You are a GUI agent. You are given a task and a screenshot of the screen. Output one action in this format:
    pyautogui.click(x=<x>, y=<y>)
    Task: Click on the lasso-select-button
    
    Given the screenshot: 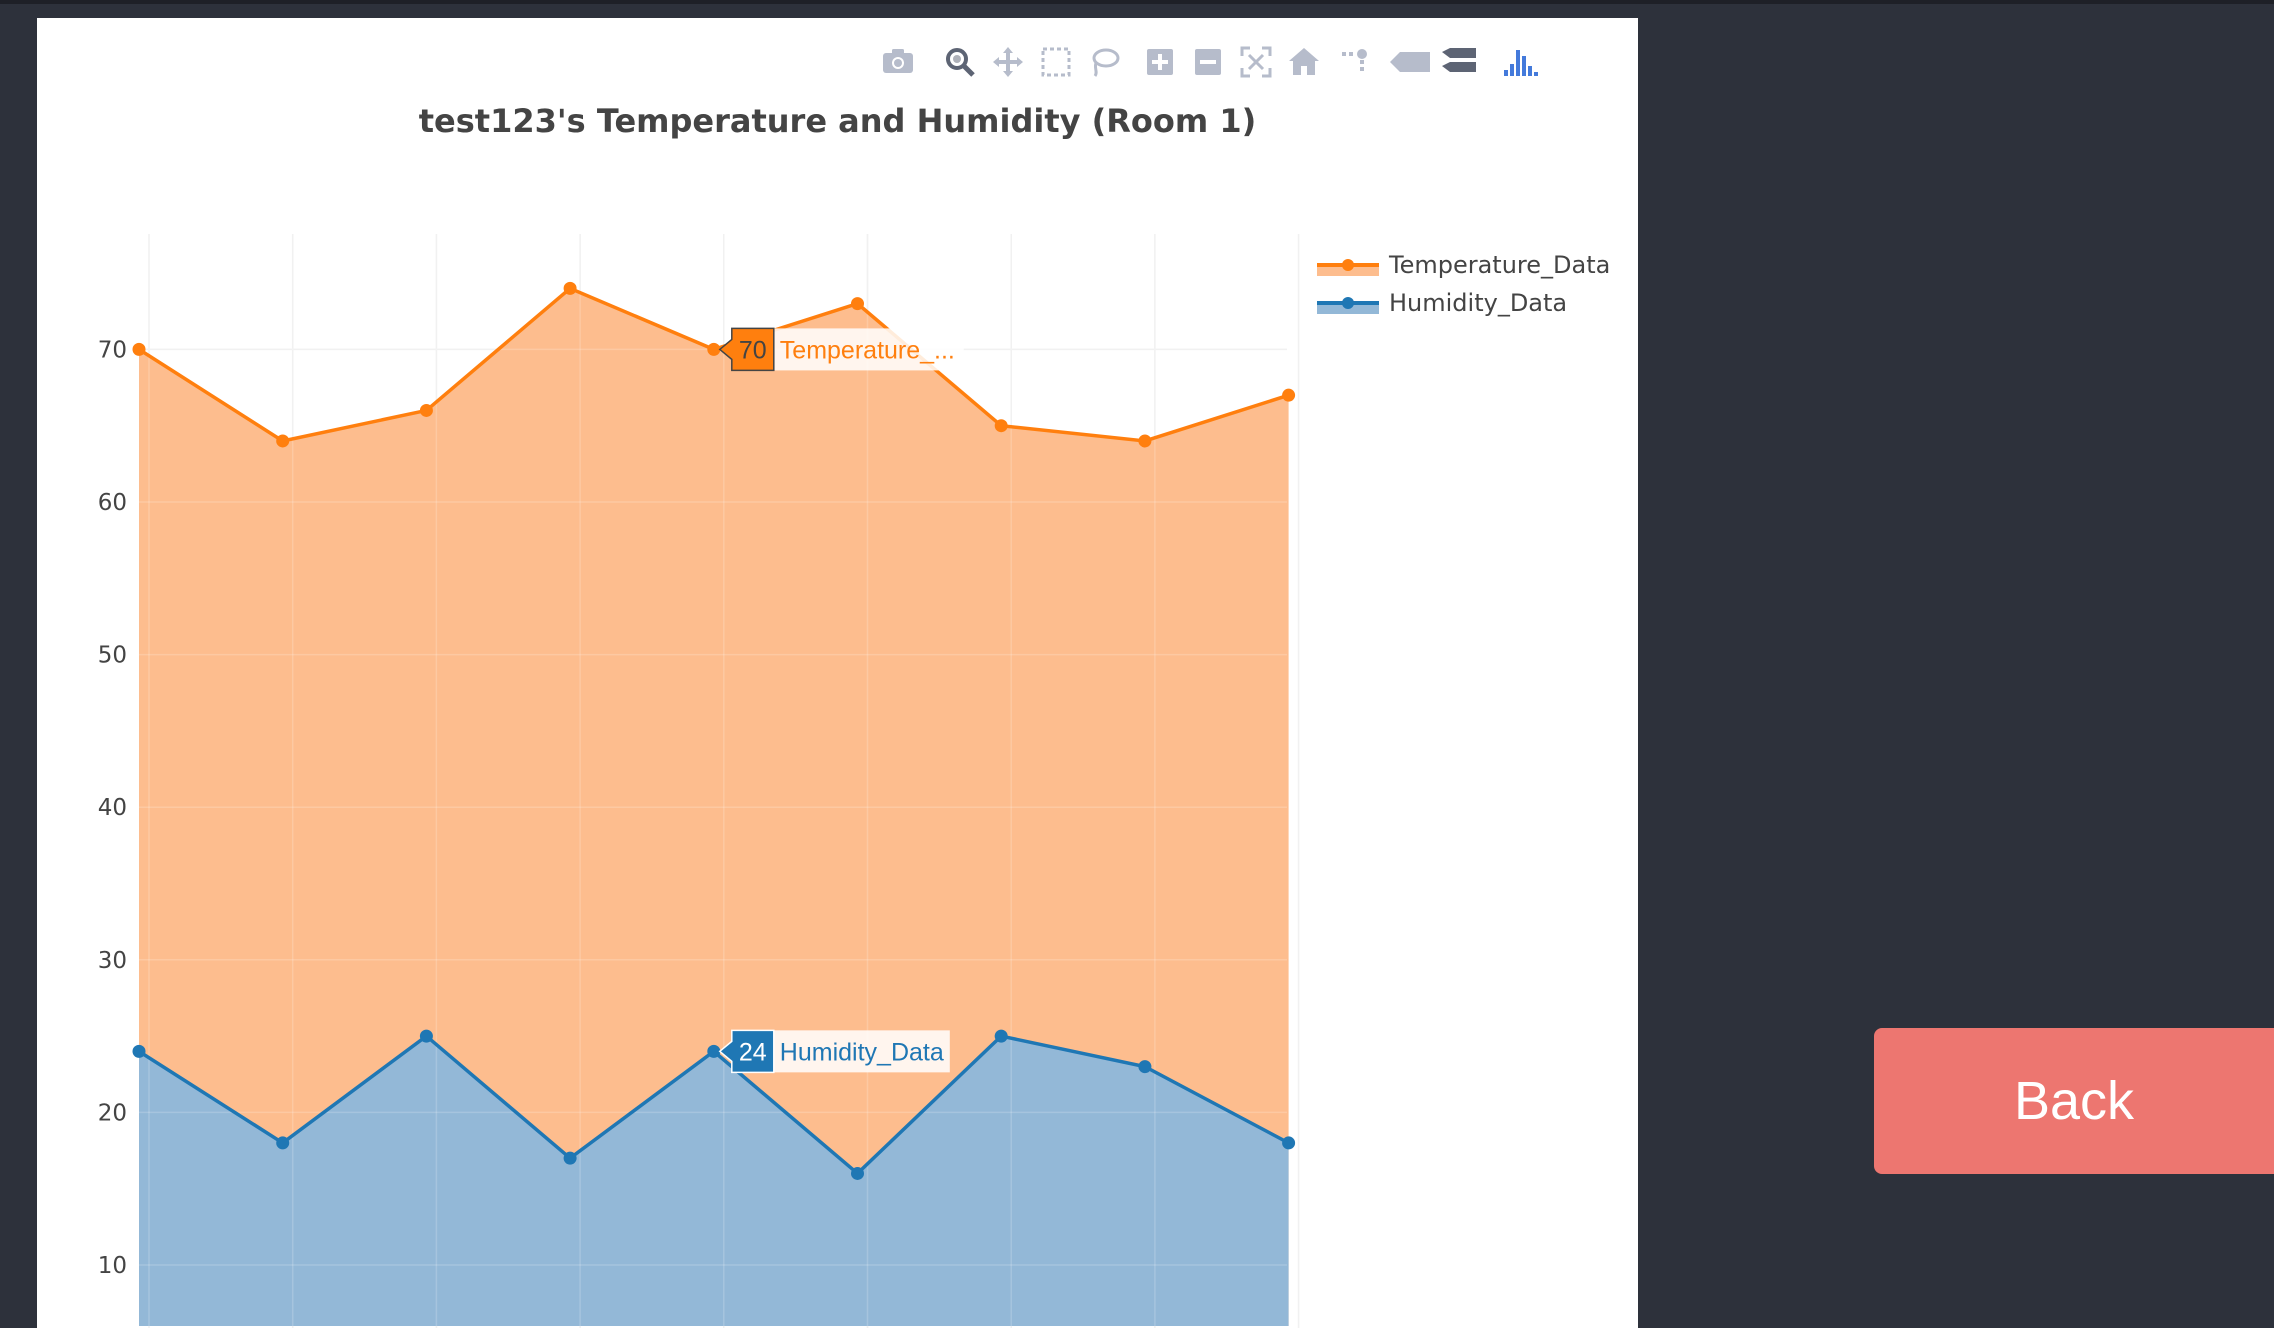 What is the action you would take?
    pyautogui.click(x=1104, y=62)
    